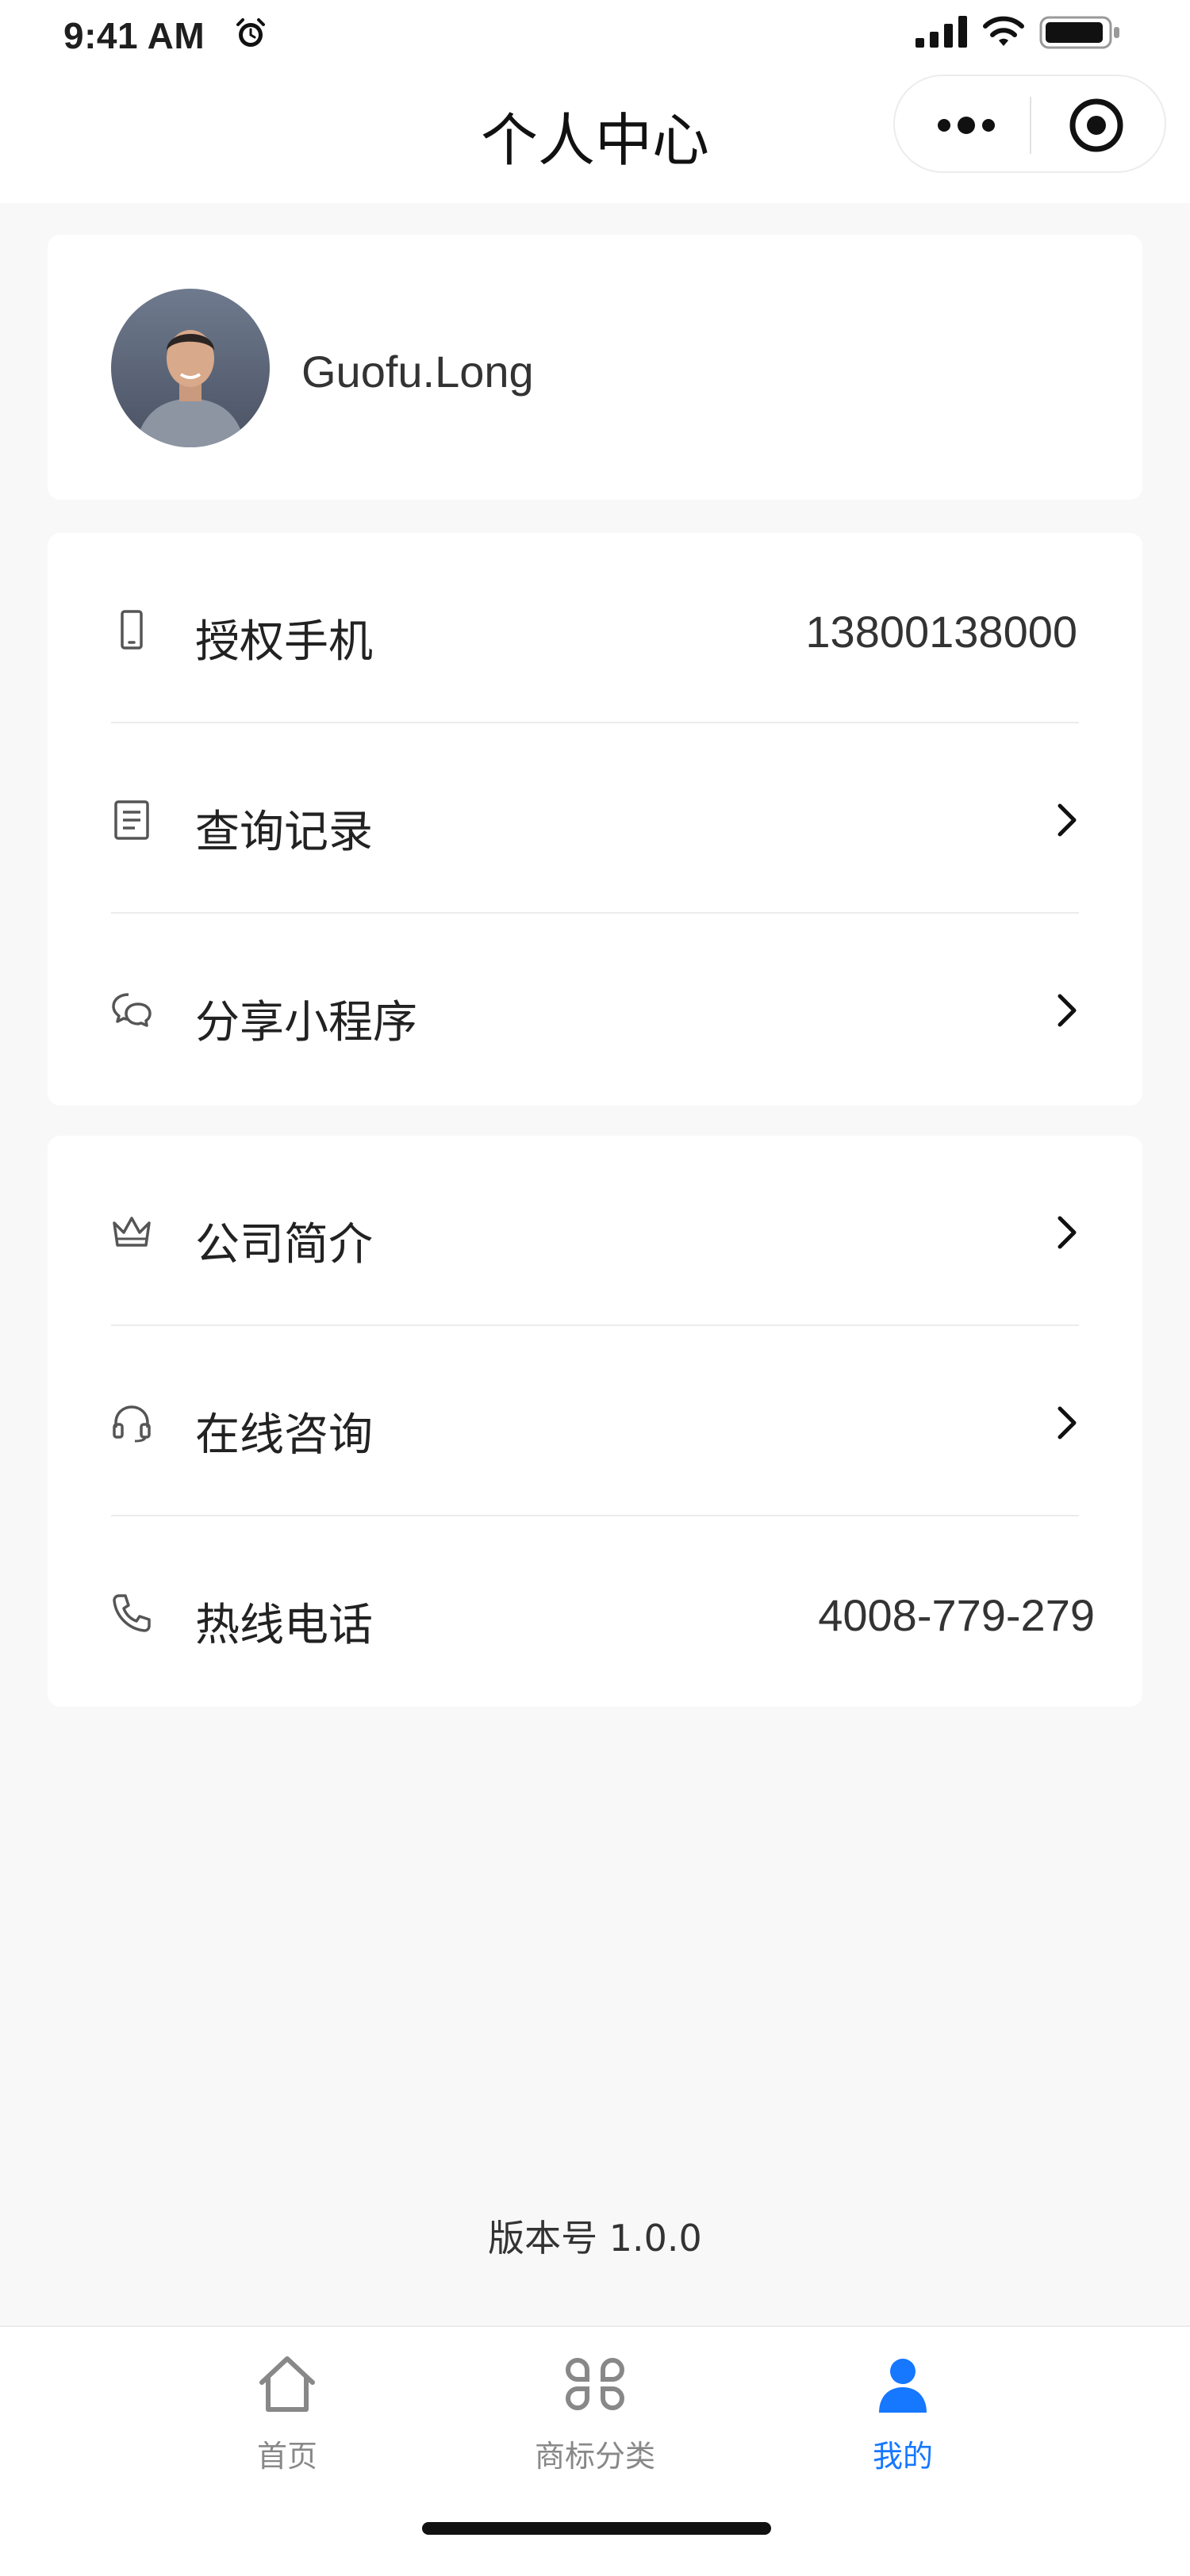 This screenshot has height=2576, width=1190. I want to click on tab-label: 首页, so click(286, 2457).